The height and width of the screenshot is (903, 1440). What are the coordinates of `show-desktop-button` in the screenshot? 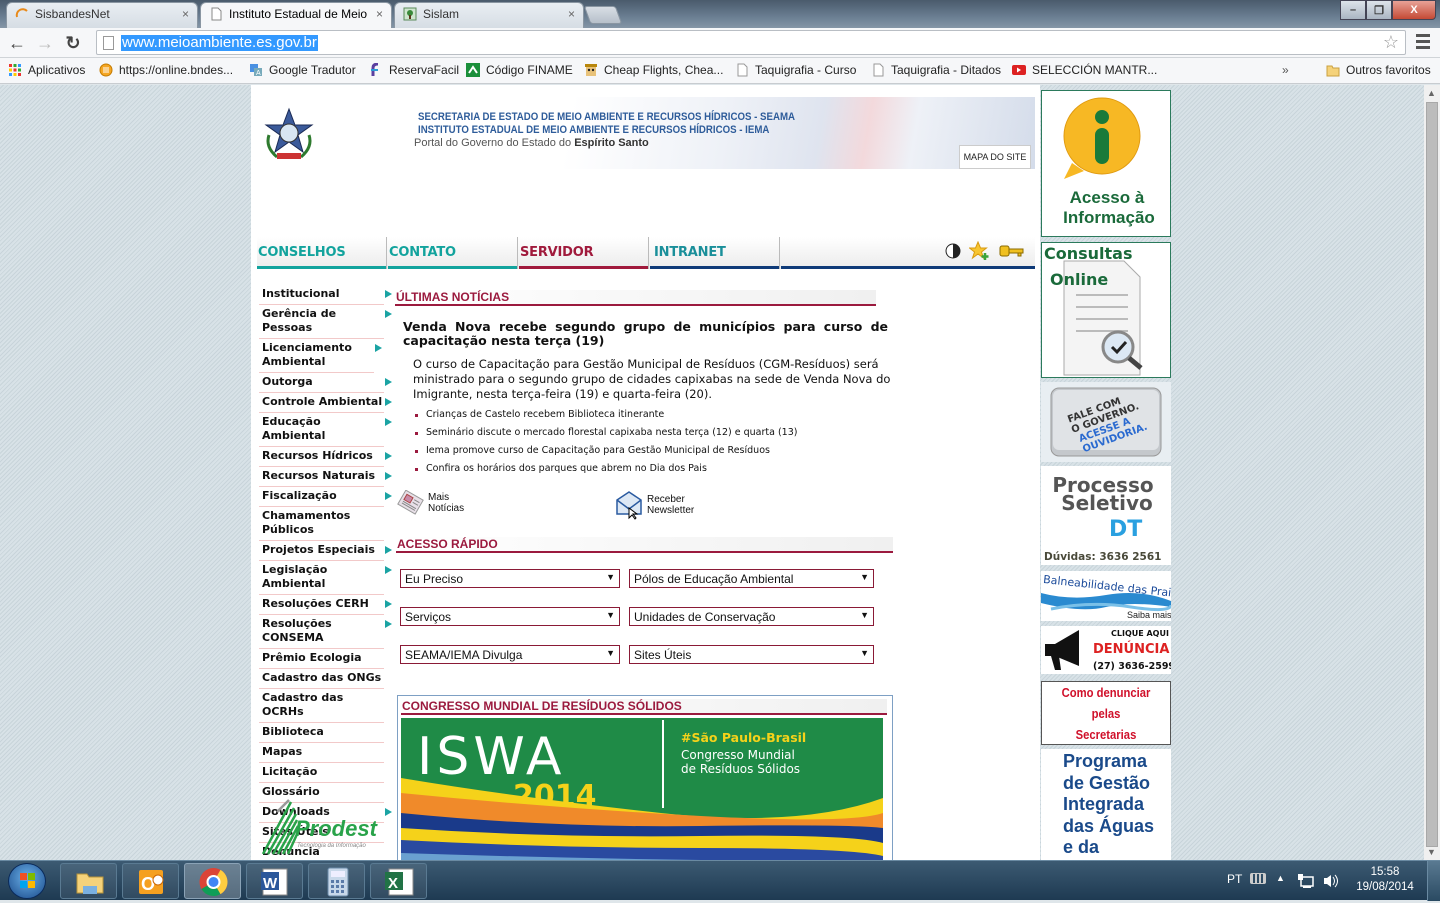 It's located at (1433, 881).